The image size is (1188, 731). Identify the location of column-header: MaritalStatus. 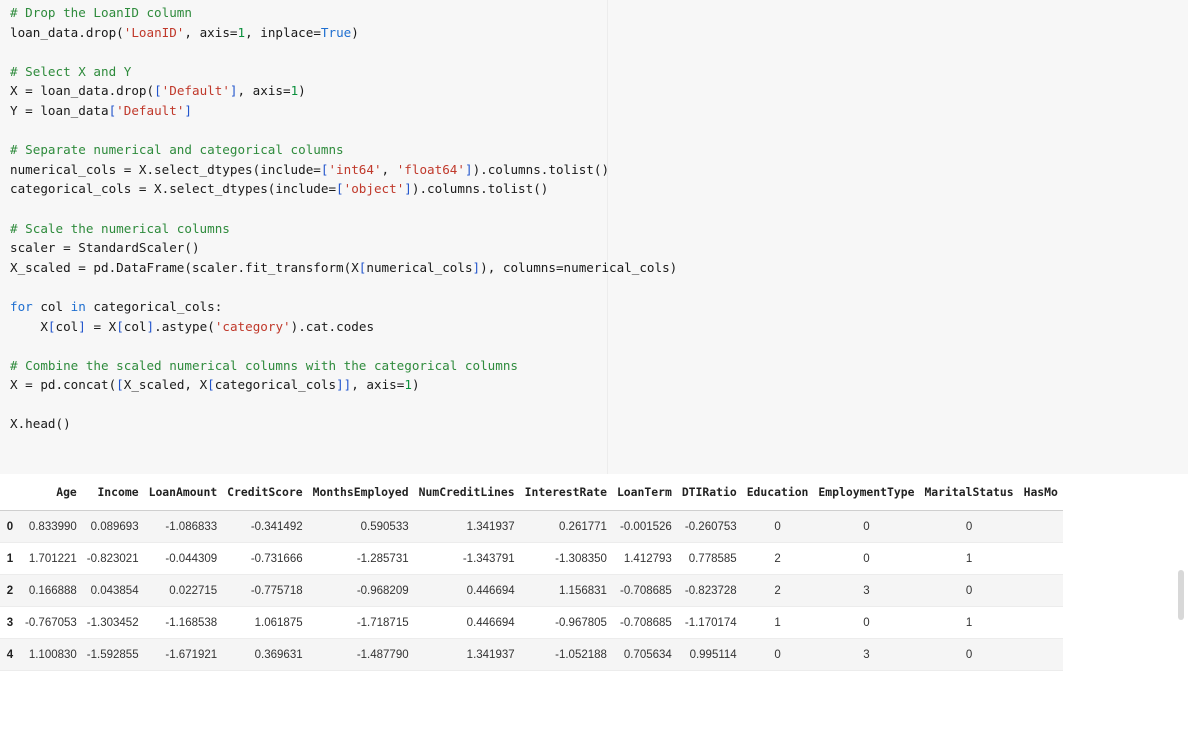
(969, 492).